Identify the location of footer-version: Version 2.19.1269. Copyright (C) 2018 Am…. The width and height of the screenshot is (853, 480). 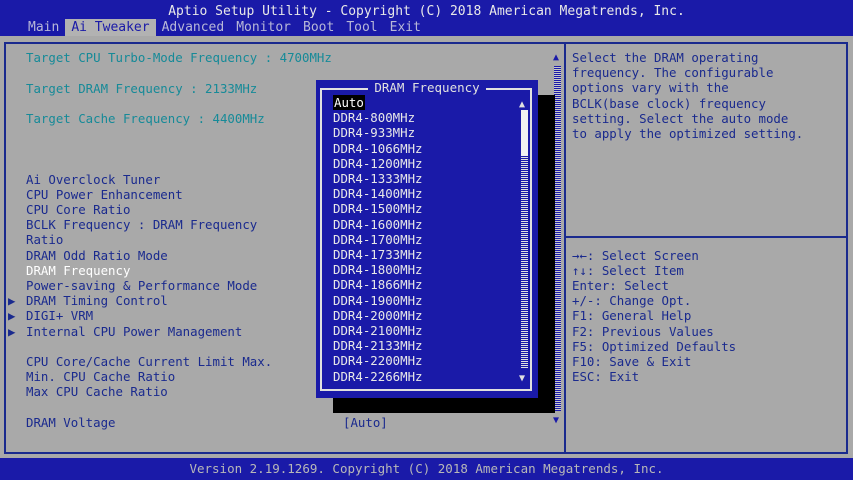
(426, 468).